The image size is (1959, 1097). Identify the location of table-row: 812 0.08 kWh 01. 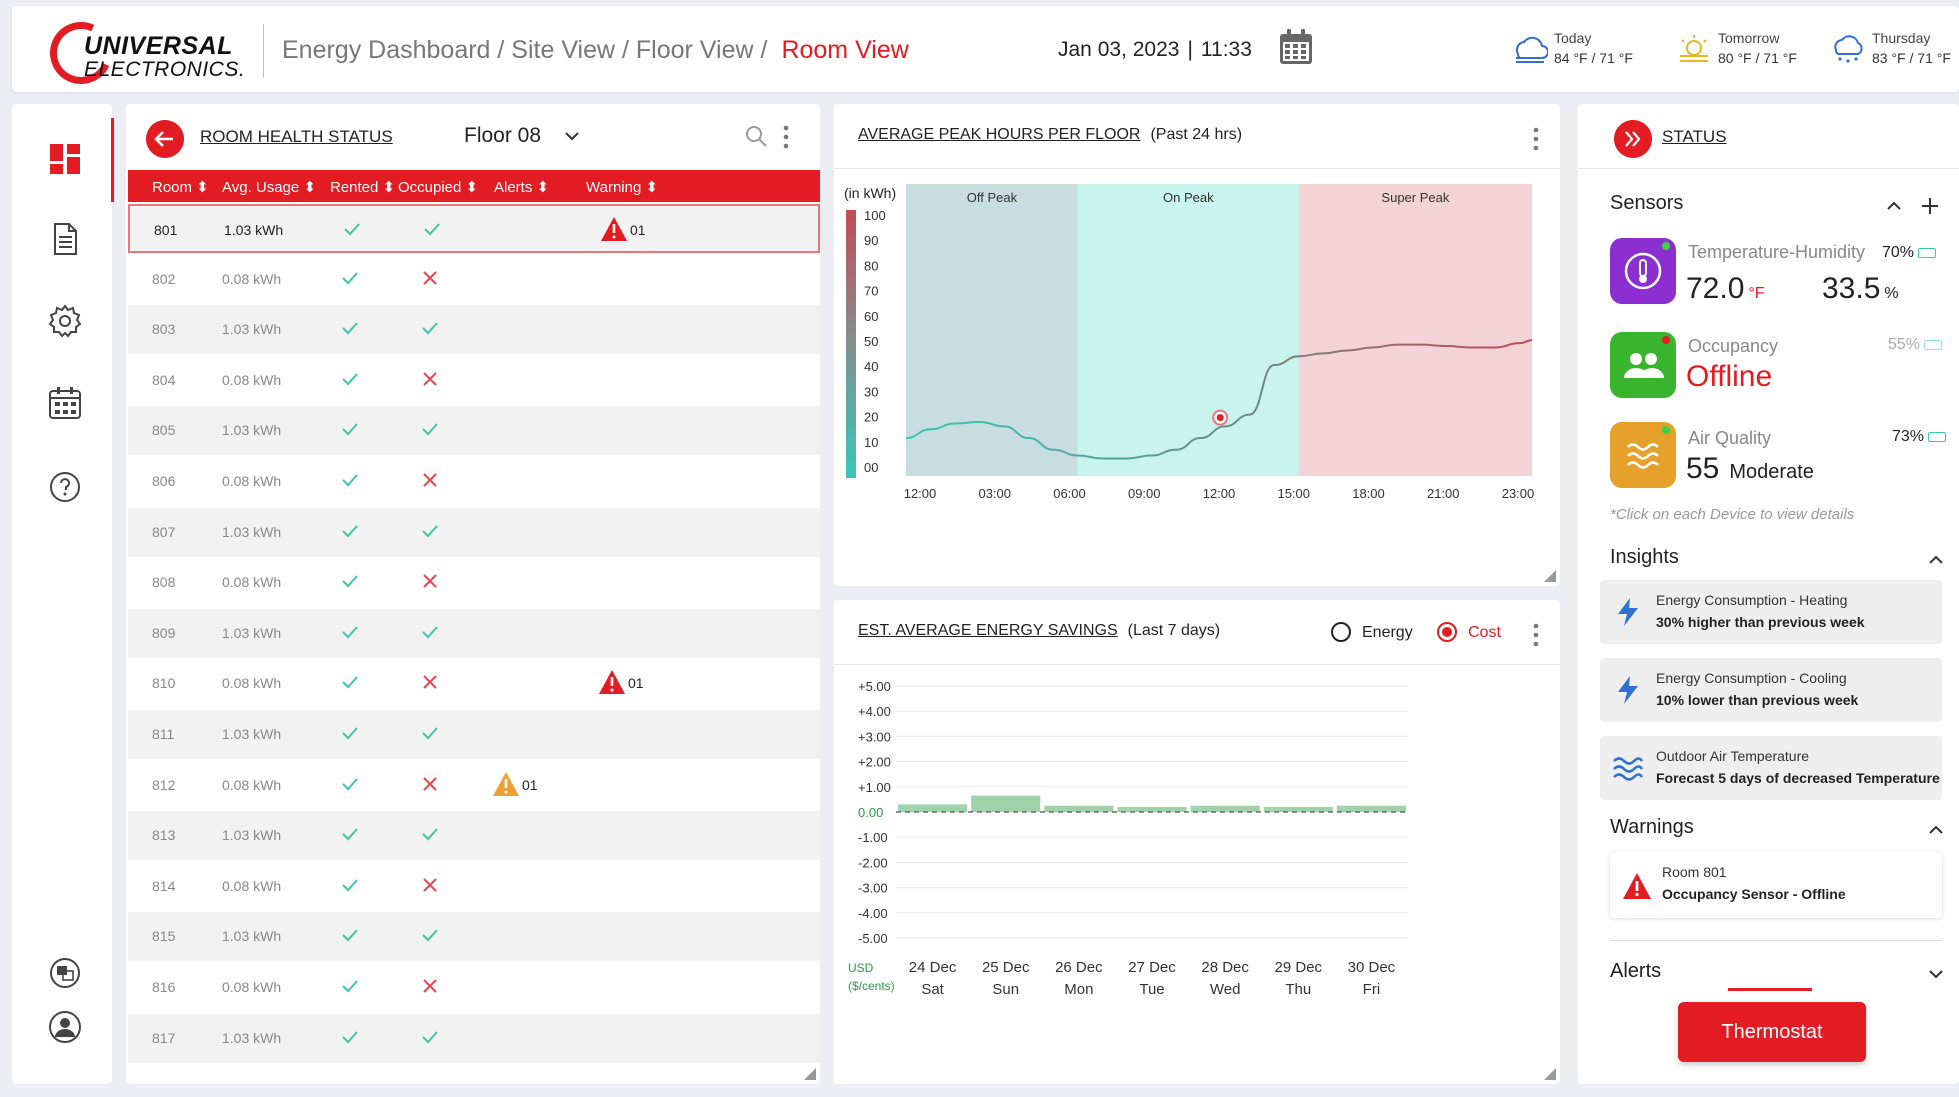
(474, 785).